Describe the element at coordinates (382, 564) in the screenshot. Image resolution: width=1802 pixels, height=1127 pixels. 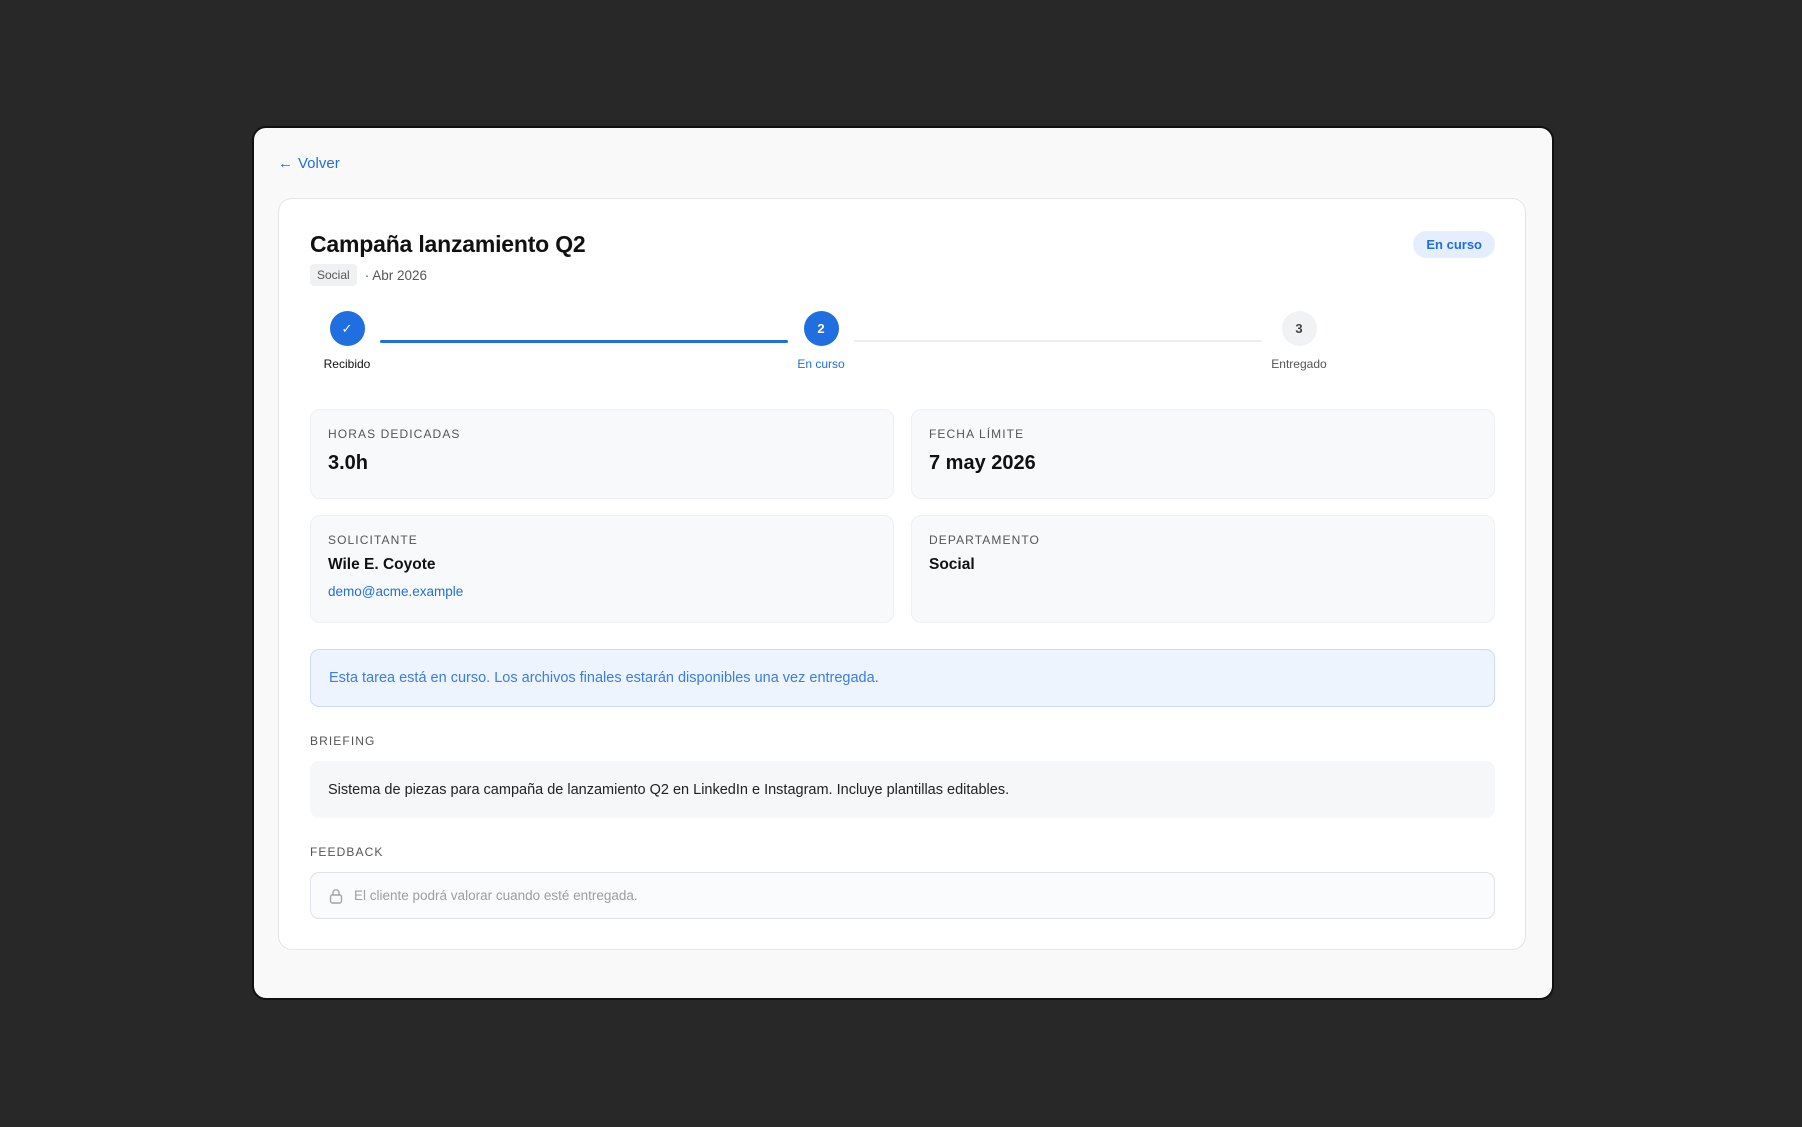
I see `requester-name: Wile E. Coyote` at that location.